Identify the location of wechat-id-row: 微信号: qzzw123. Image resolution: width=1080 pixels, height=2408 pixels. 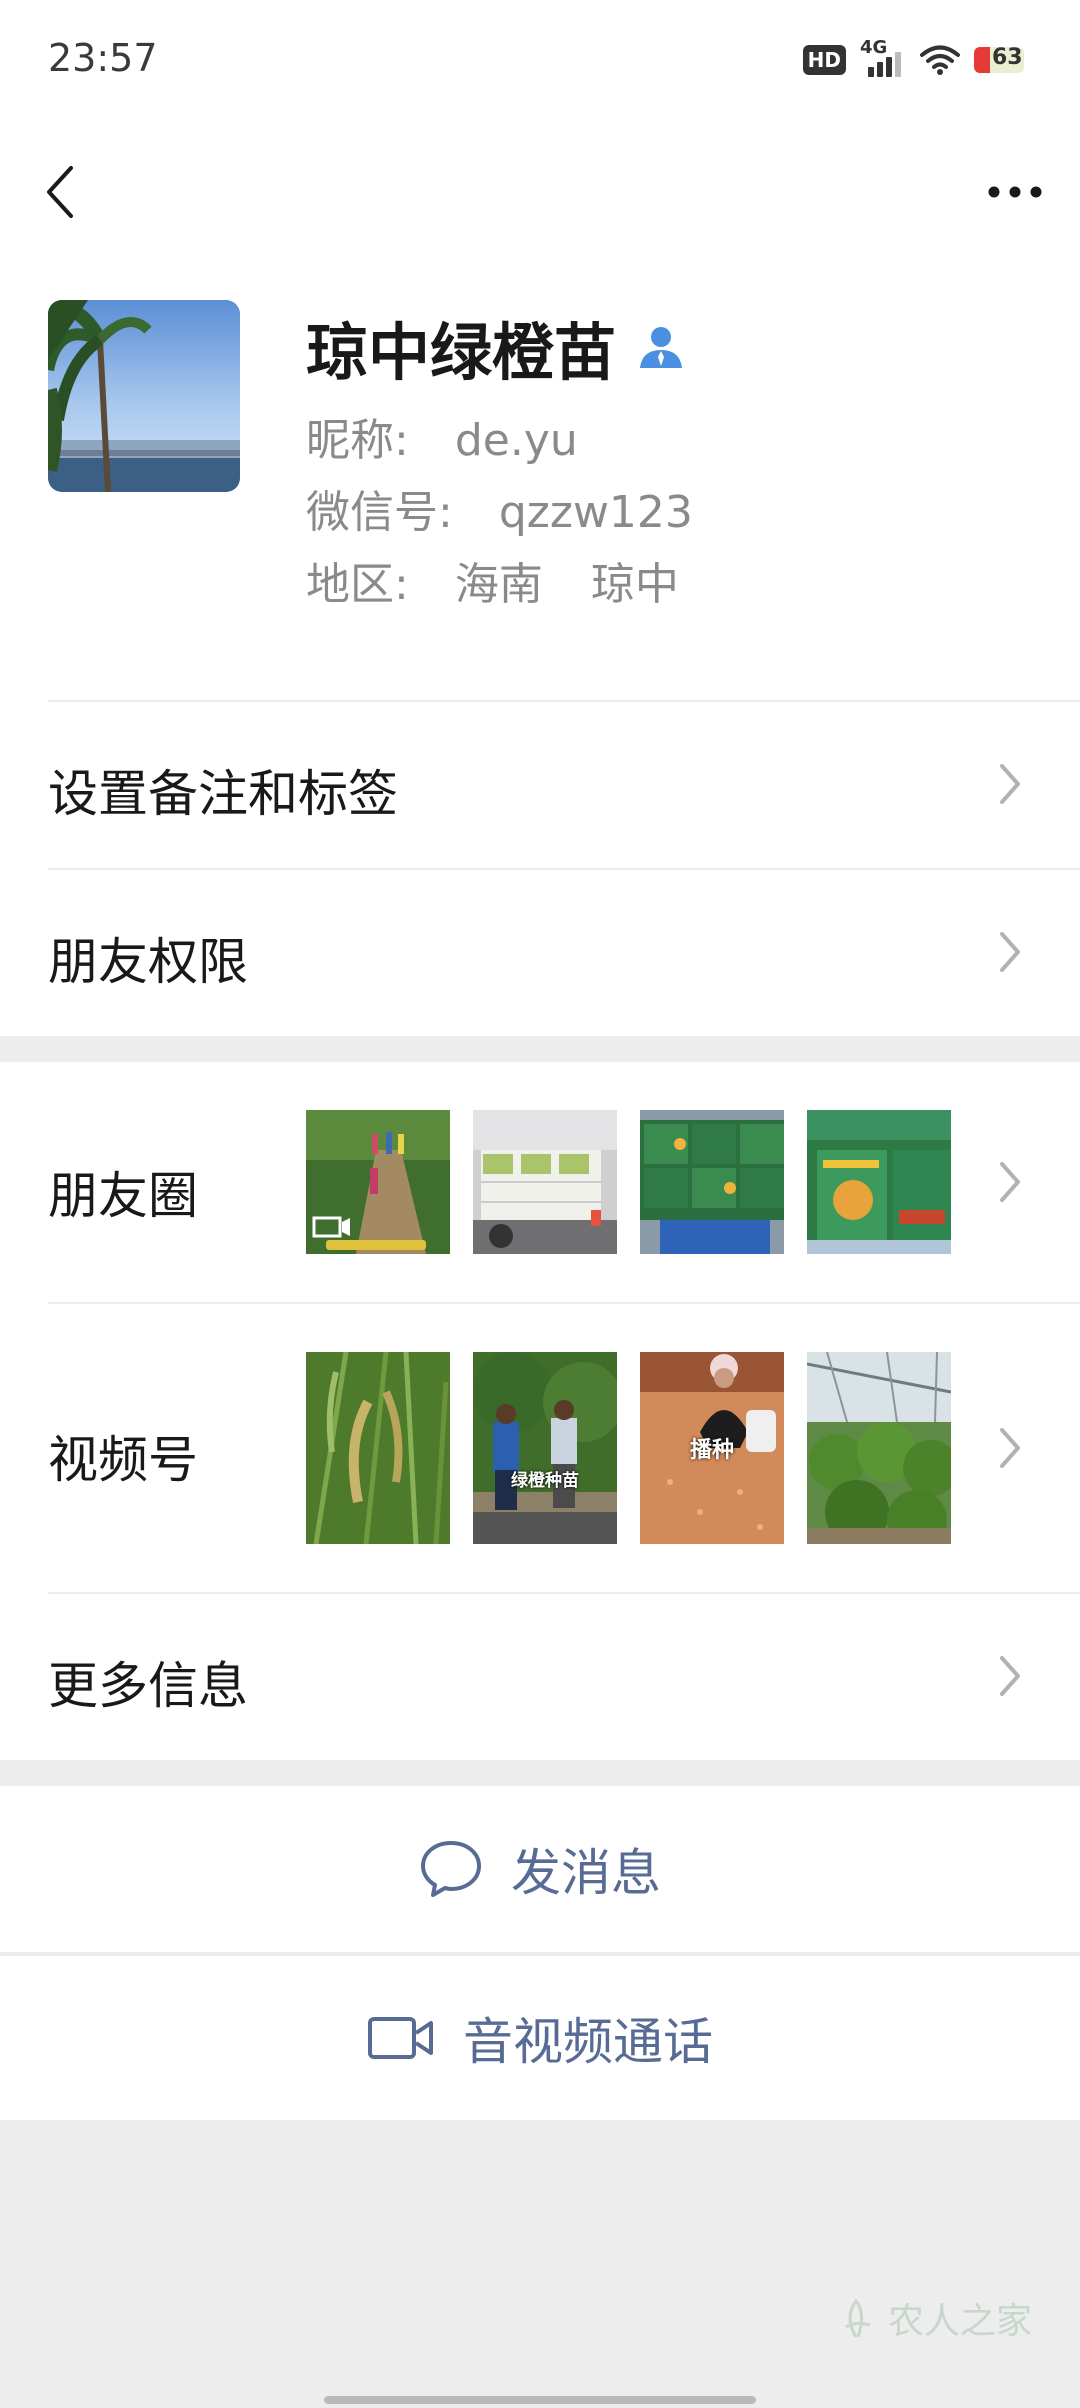
(499, 508).